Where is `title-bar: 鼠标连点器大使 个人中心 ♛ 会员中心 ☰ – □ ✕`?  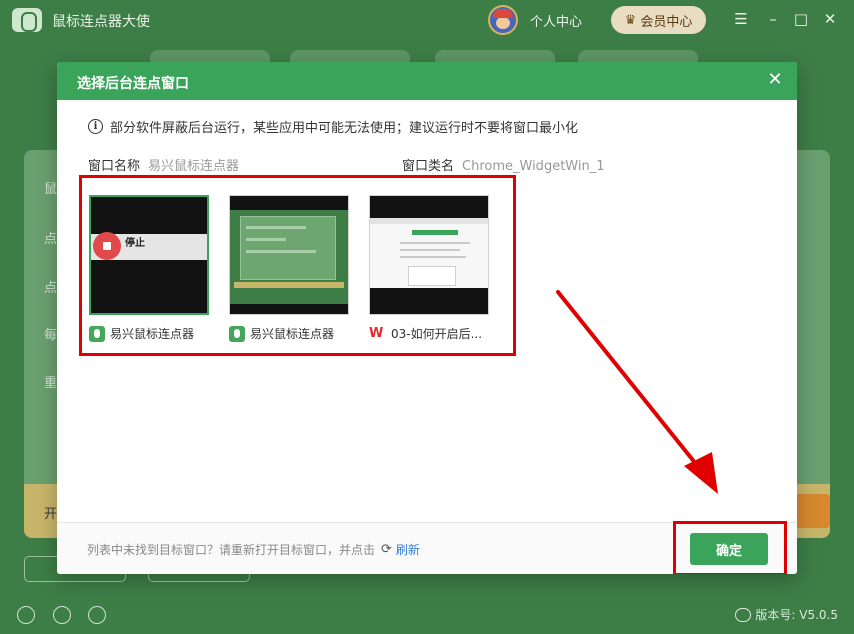 title-bar: 鼠标连点器大使 个人中心 ♛ 会员中心 ☰ – □ ✕ is located at coordinates (427, 20).